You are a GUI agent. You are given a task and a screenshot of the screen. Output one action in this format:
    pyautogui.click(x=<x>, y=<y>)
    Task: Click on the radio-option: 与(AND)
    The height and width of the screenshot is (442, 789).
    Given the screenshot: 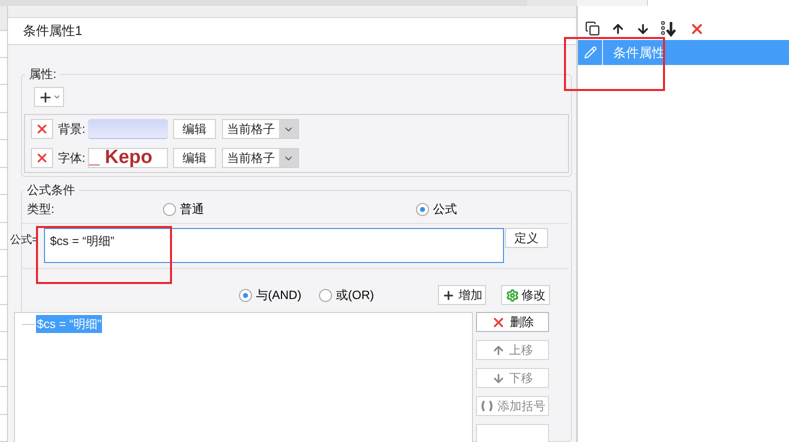 What is the action you would take?
    pyautogui.click(x=279, y=295)
    